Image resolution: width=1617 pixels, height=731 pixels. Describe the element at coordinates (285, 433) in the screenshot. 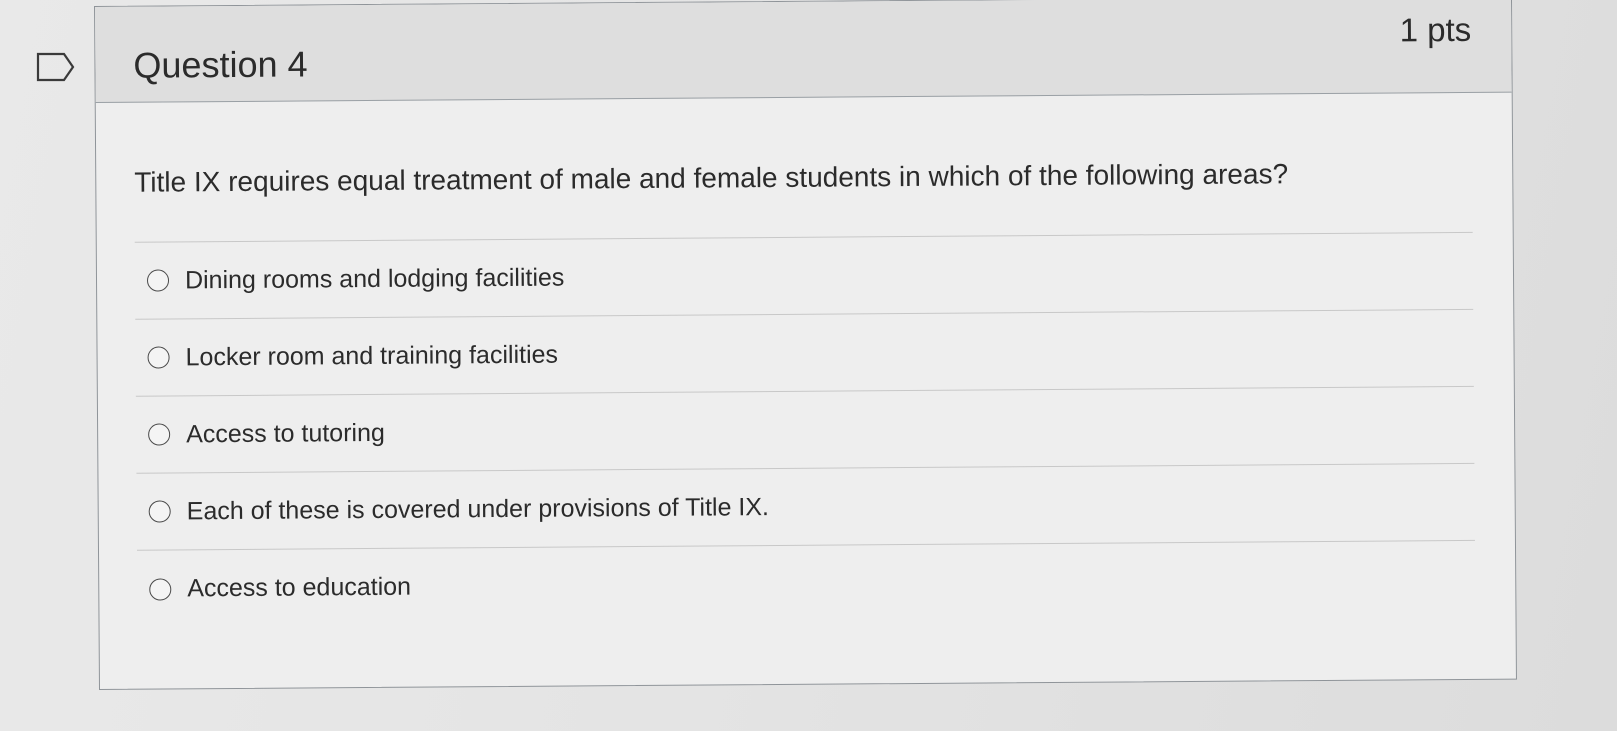

I see `answer-label: Access to tutoring` at that location.